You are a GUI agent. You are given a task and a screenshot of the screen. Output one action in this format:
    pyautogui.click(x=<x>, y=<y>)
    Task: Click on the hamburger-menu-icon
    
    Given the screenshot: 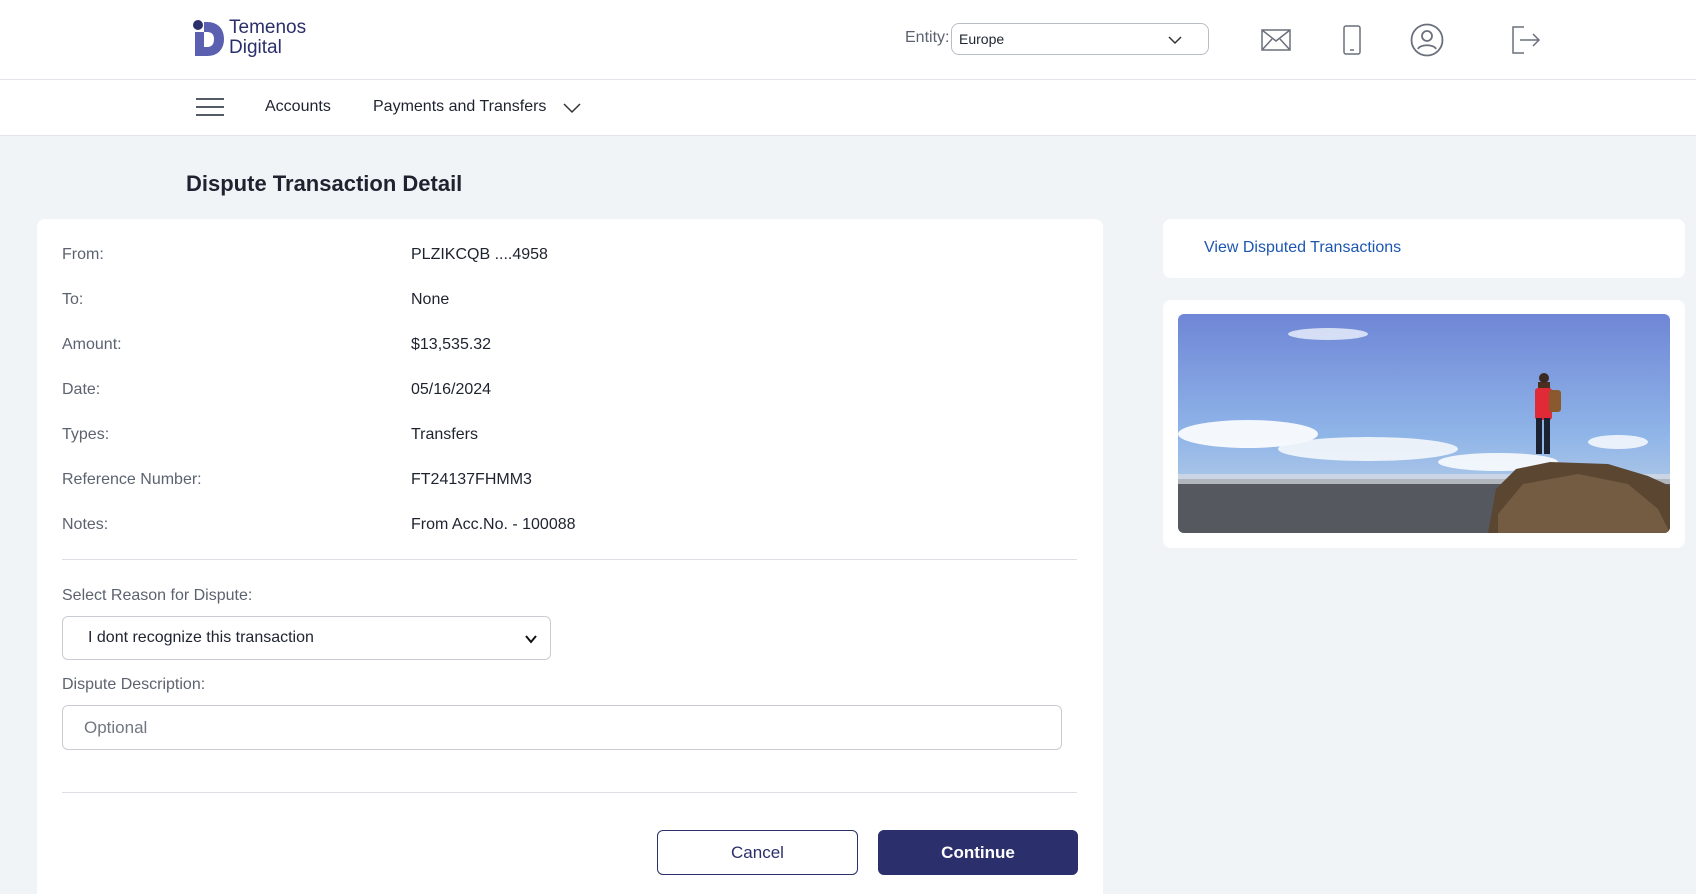 What is the action you would take?
    pyautogui.click(x=210, y=108)
    